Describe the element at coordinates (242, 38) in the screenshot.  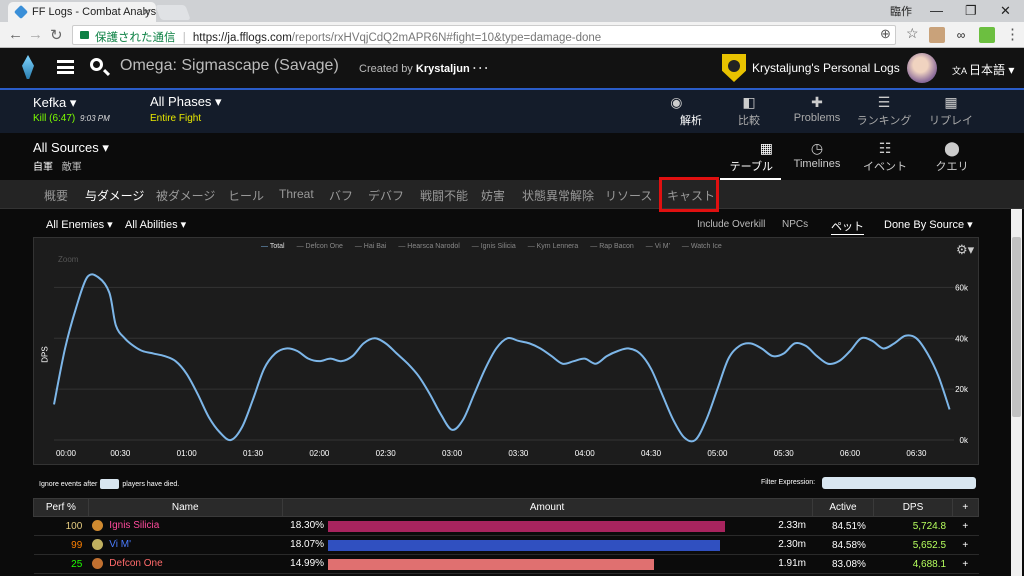
I see `url-host: https://ja.fflogs.com` at that location.